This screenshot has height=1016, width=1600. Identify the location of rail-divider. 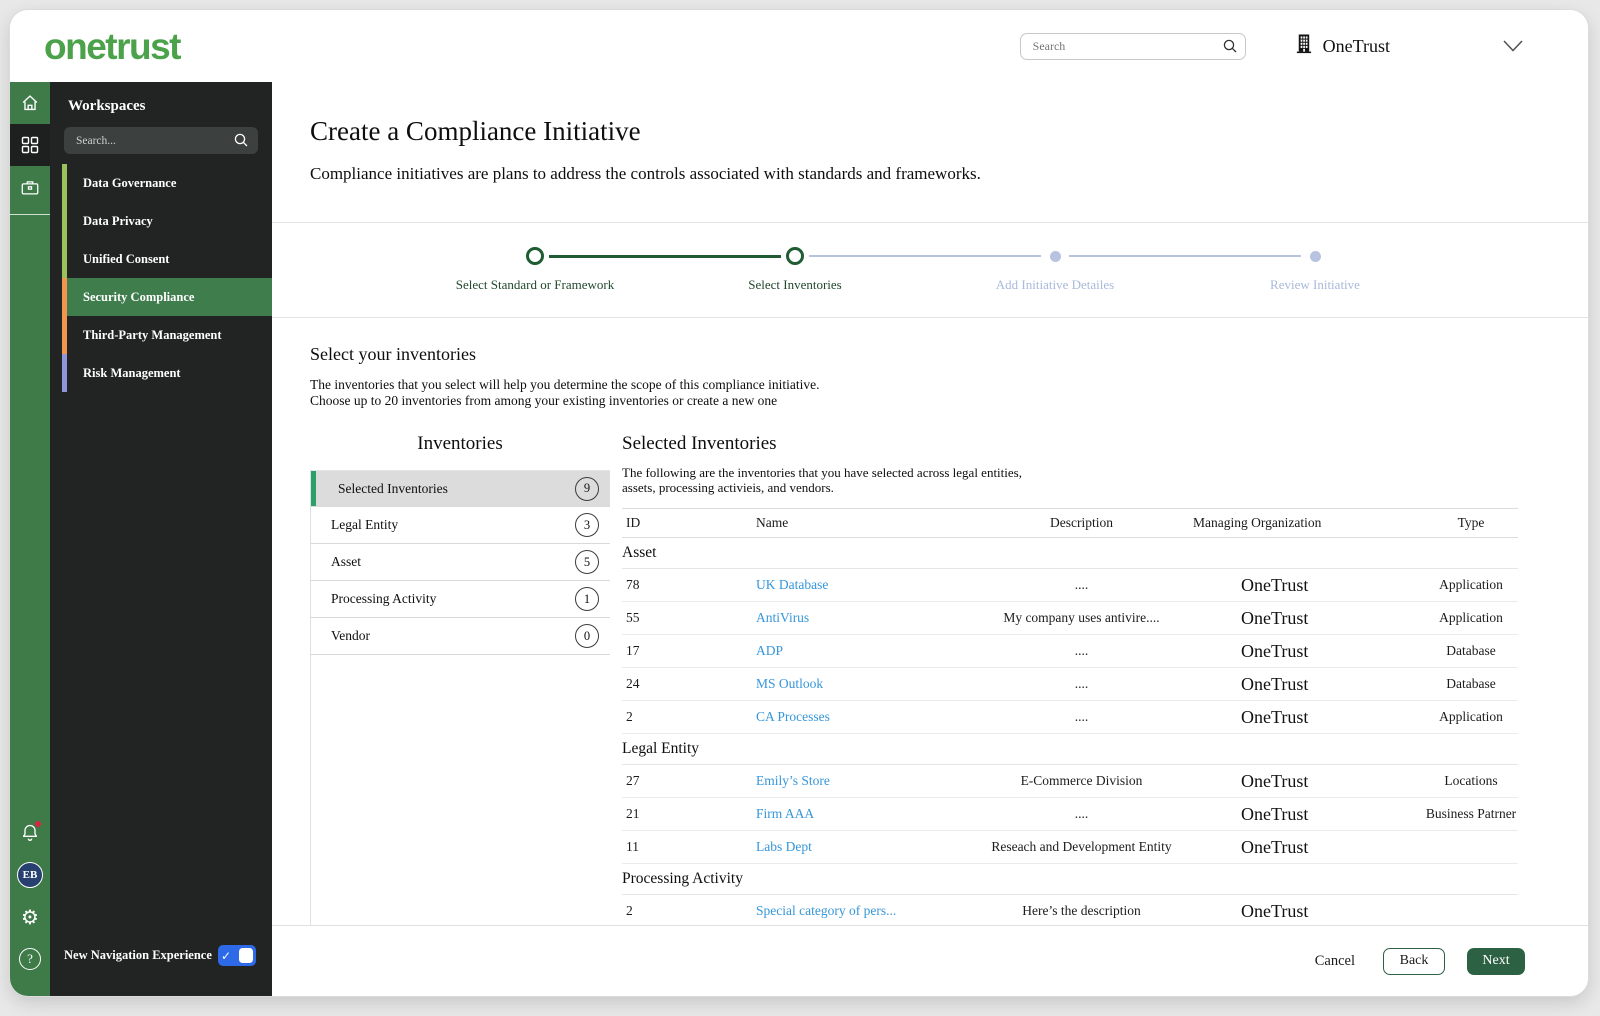
(30, 214).